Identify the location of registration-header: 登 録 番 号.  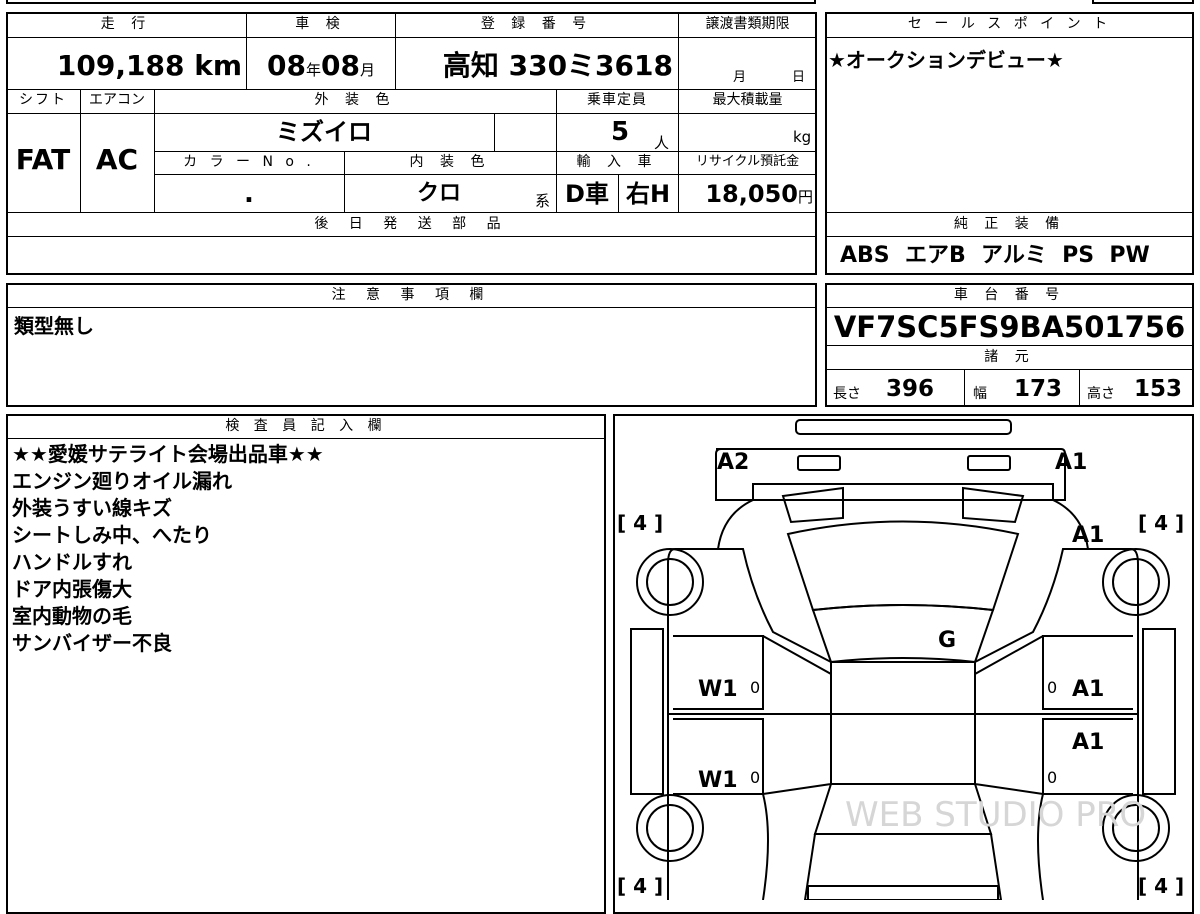
(536, 24).